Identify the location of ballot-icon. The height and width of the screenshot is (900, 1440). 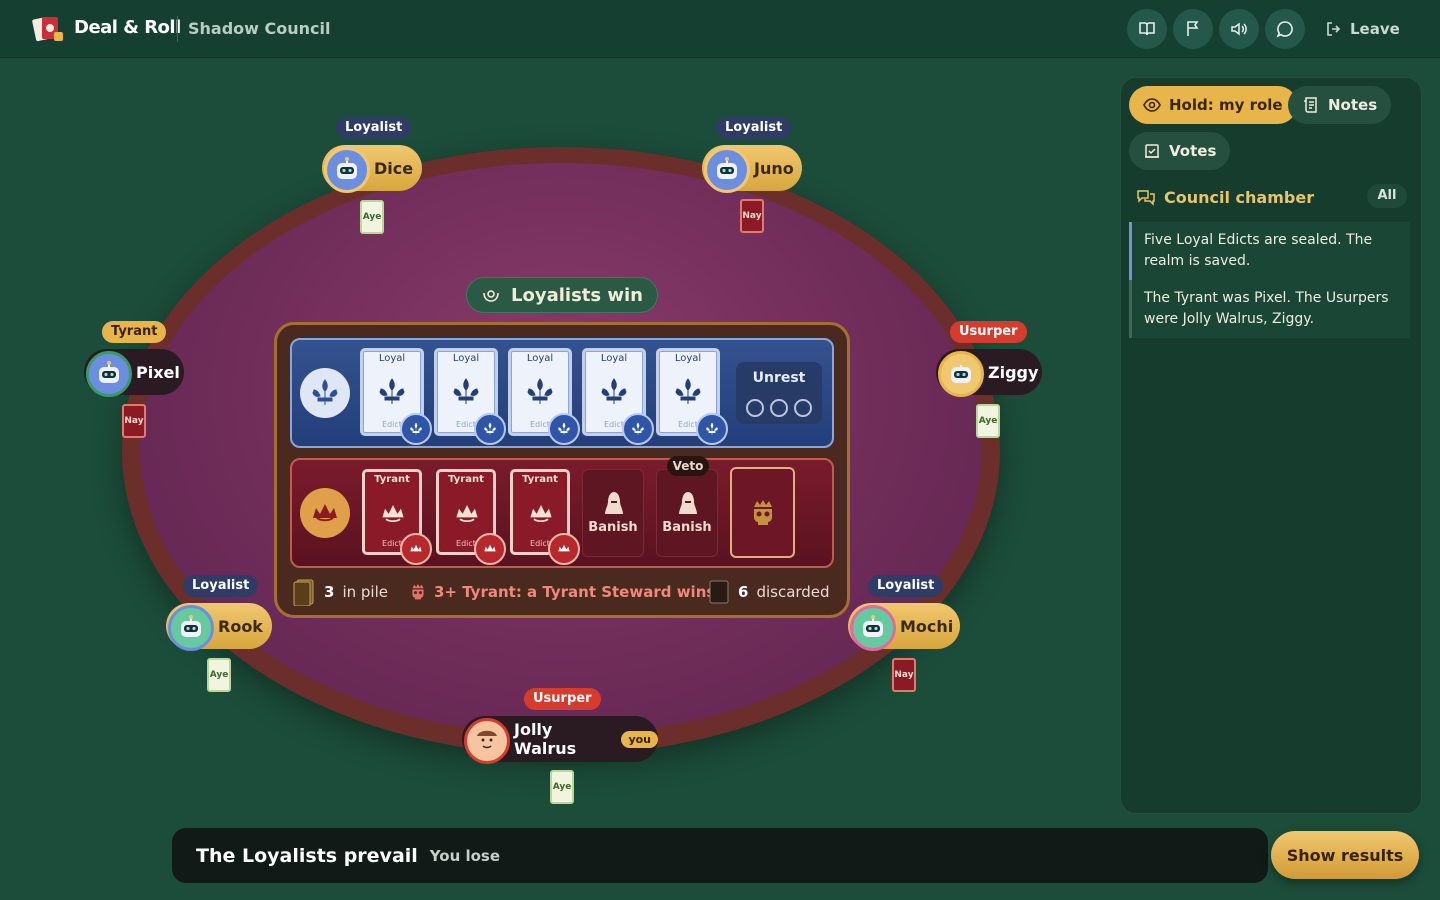
(1152, 151).